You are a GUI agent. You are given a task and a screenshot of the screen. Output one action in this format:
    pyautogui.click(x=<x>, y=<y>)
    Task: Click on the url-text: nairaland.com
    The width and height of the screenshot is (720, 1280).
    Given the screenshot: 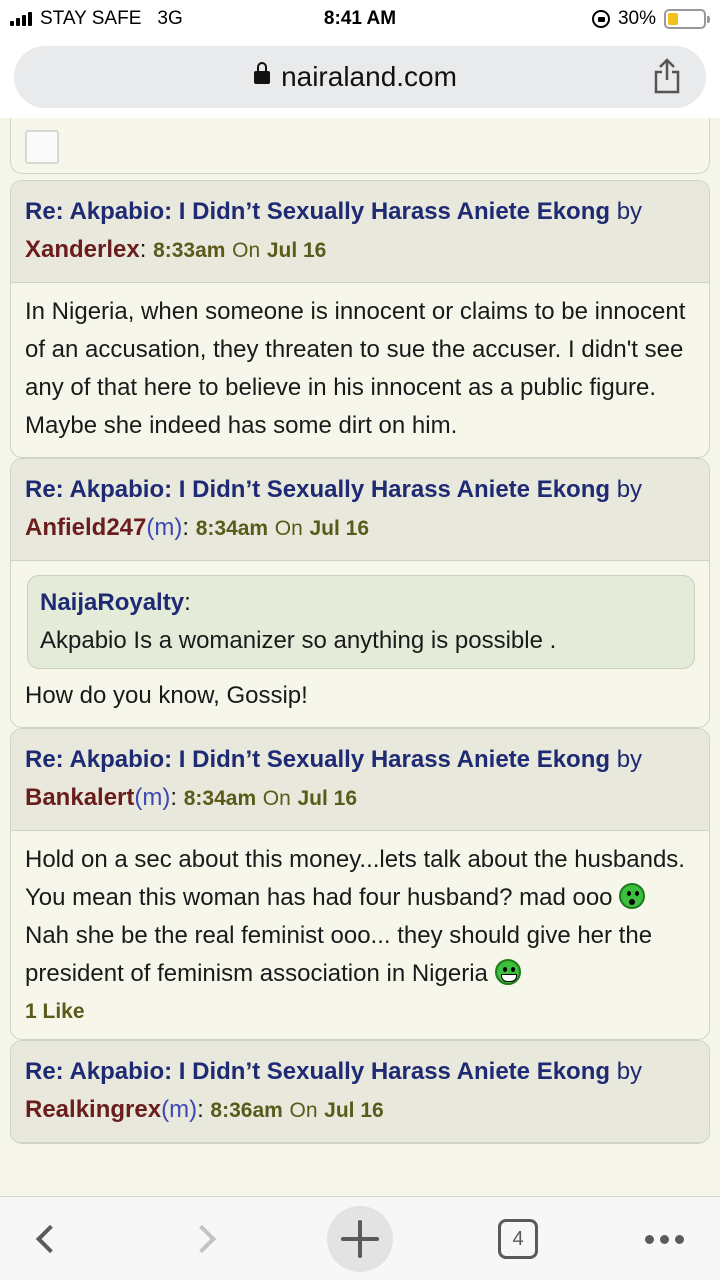 What is the action you would take?
    pyautogui.click(x=360, y=77)
    